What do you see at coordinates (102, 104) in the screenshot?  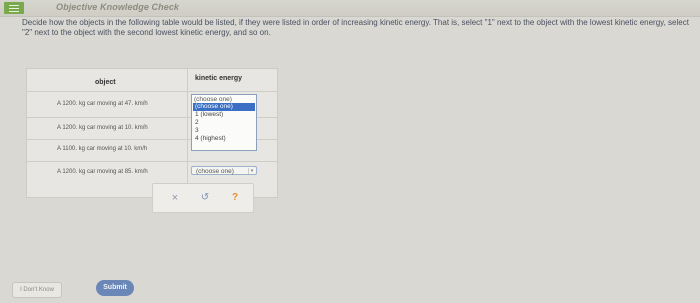 I see `table-row-object: A 1200. kg car moving at 47. km/h` at bounding box center [102, 104].